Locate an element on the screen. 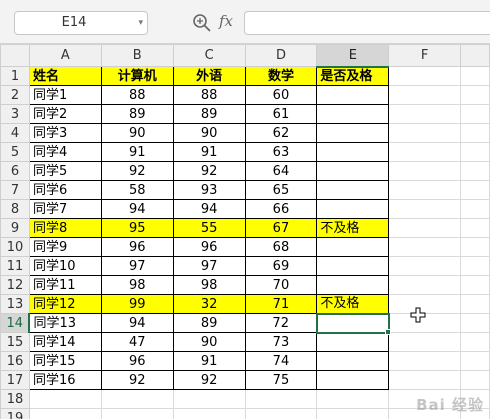 This screenshot has height=419, width=490. cell-c2: 88 is located at coordinates (209, 95).